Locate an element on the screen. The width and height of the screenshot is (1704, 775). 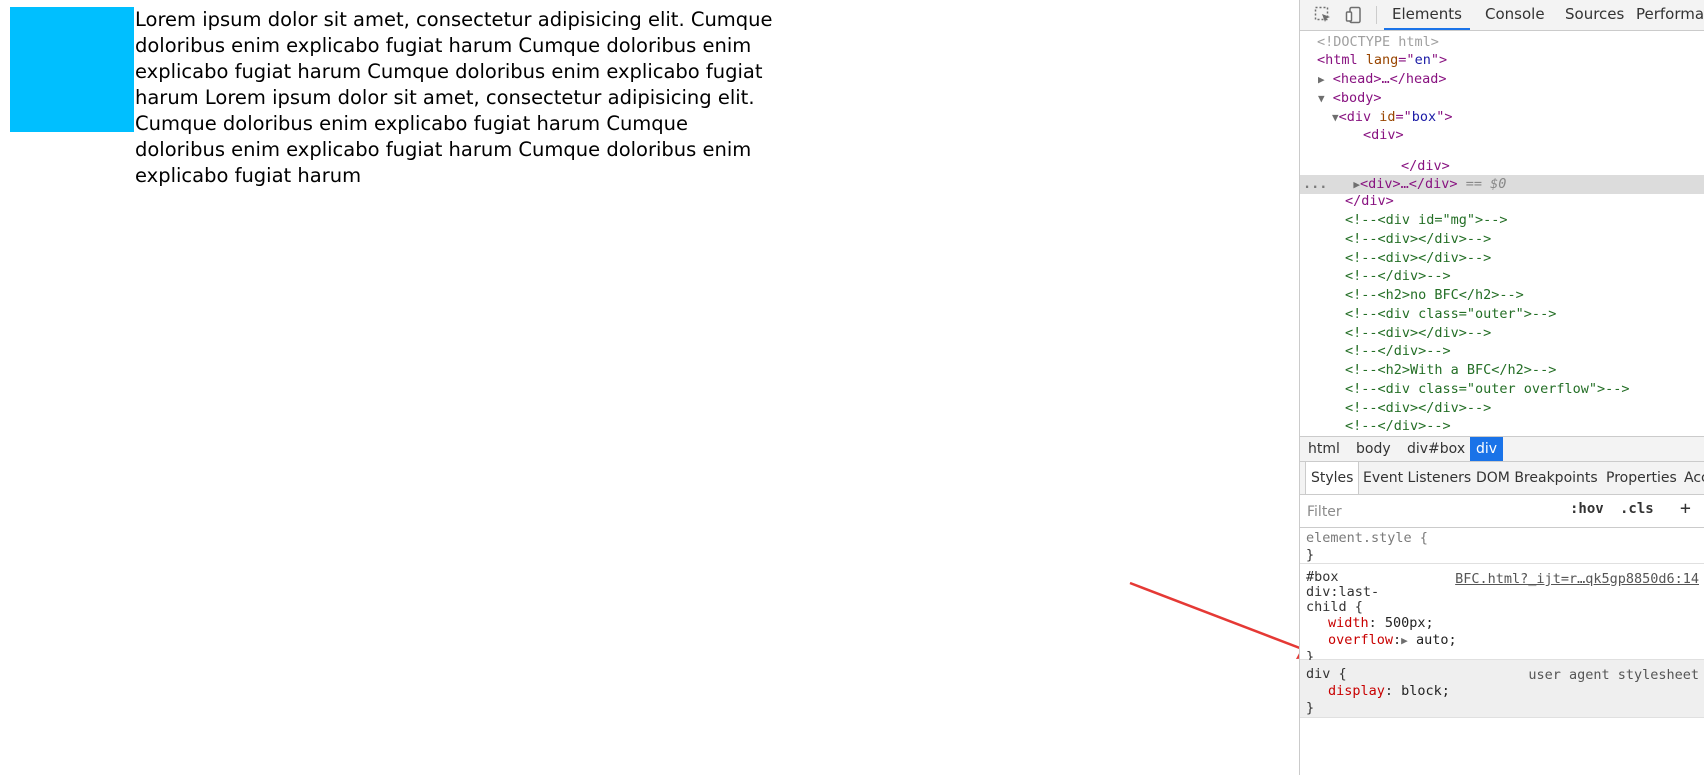
subtab-event-listeners: Event Listeners is located at coordinates (1417, 478).